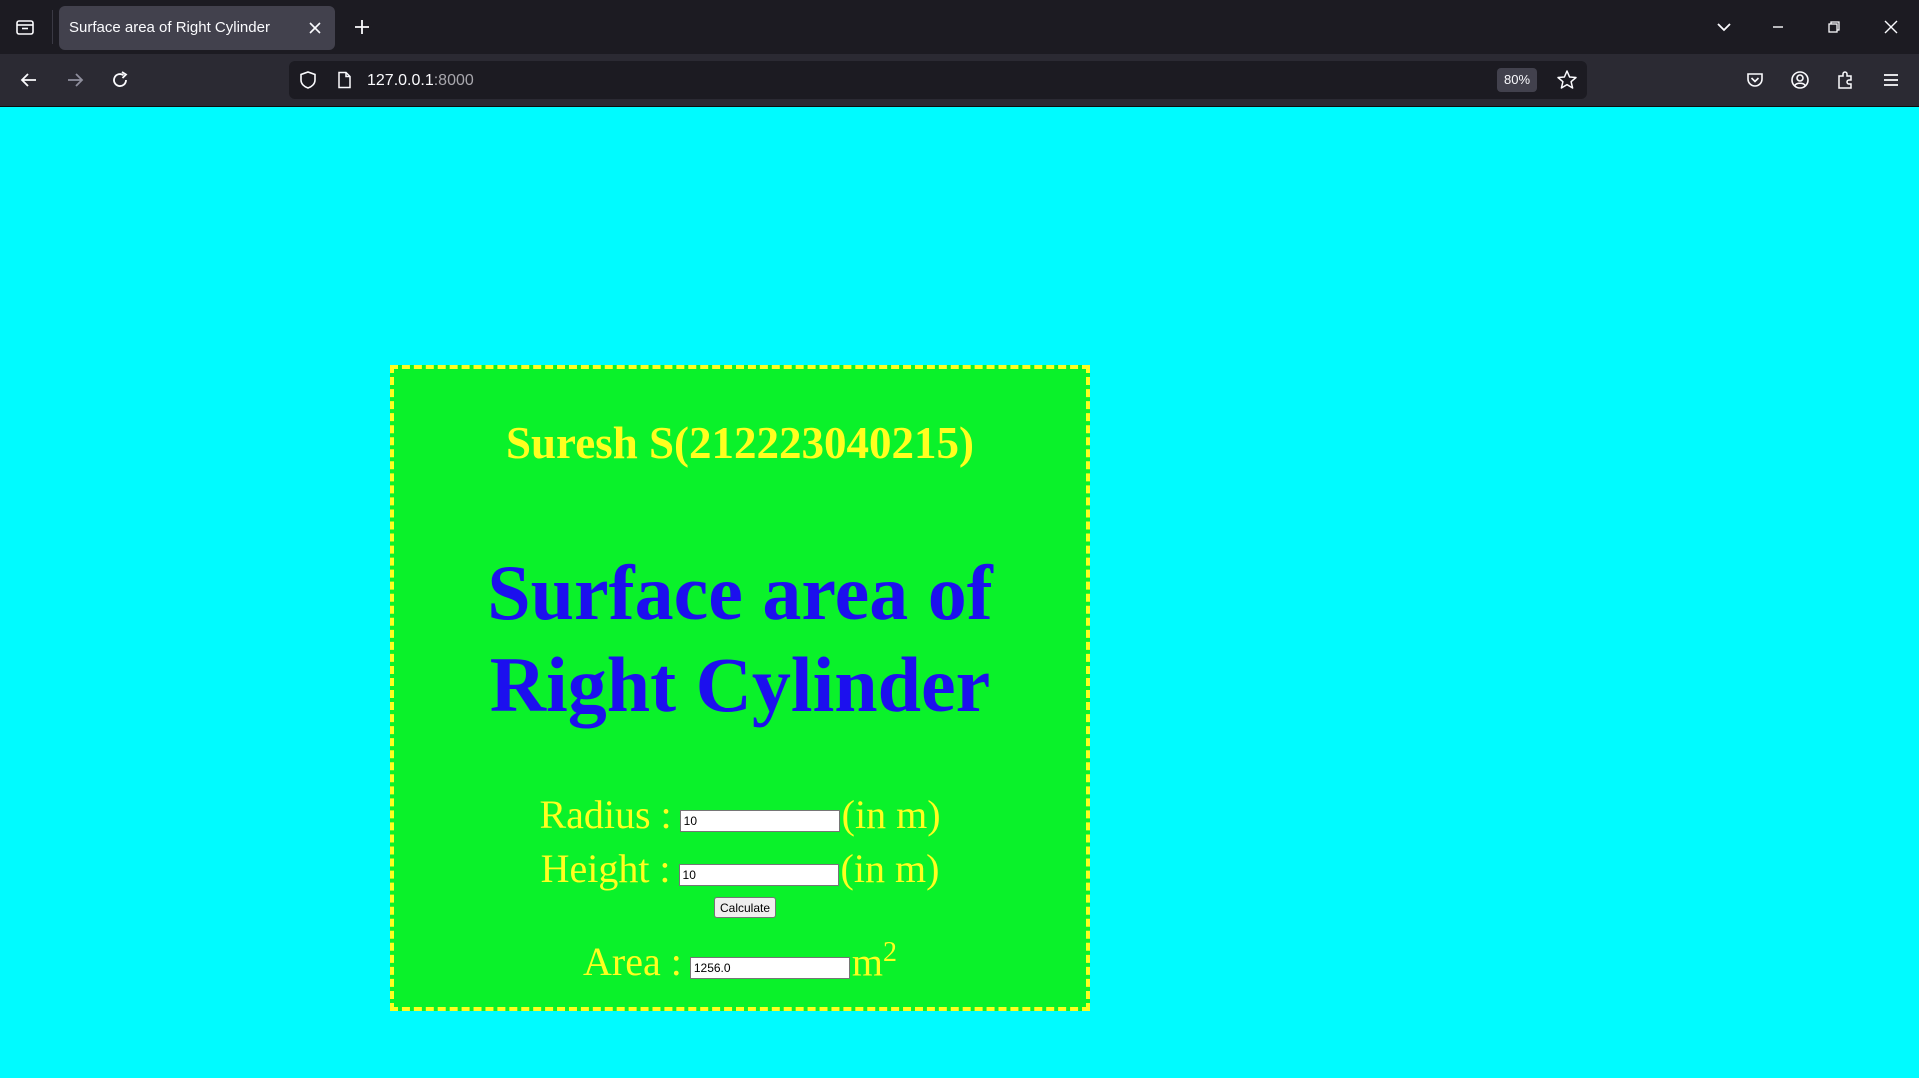 The image size is (1919, 1078). Describe the element at coordinates (740, 443) in the screenshot. I see `student-name: Suresh S(212223040215)` at that location.